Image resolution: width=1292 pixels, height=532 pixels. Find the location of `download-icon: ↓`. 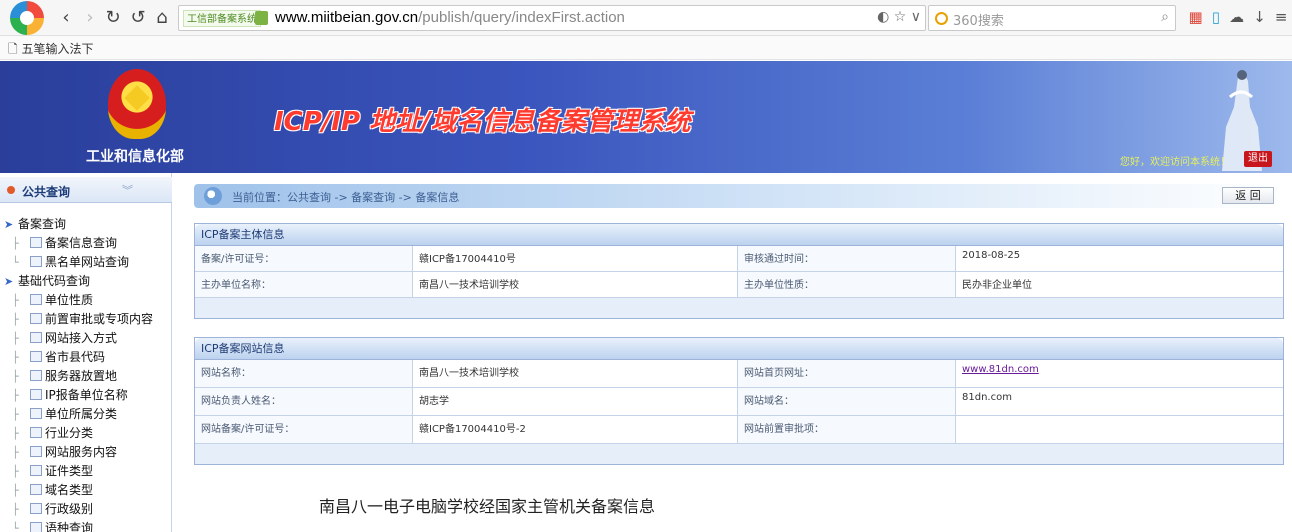

download-icon: ↓ is located at coordinates (1259, 17).